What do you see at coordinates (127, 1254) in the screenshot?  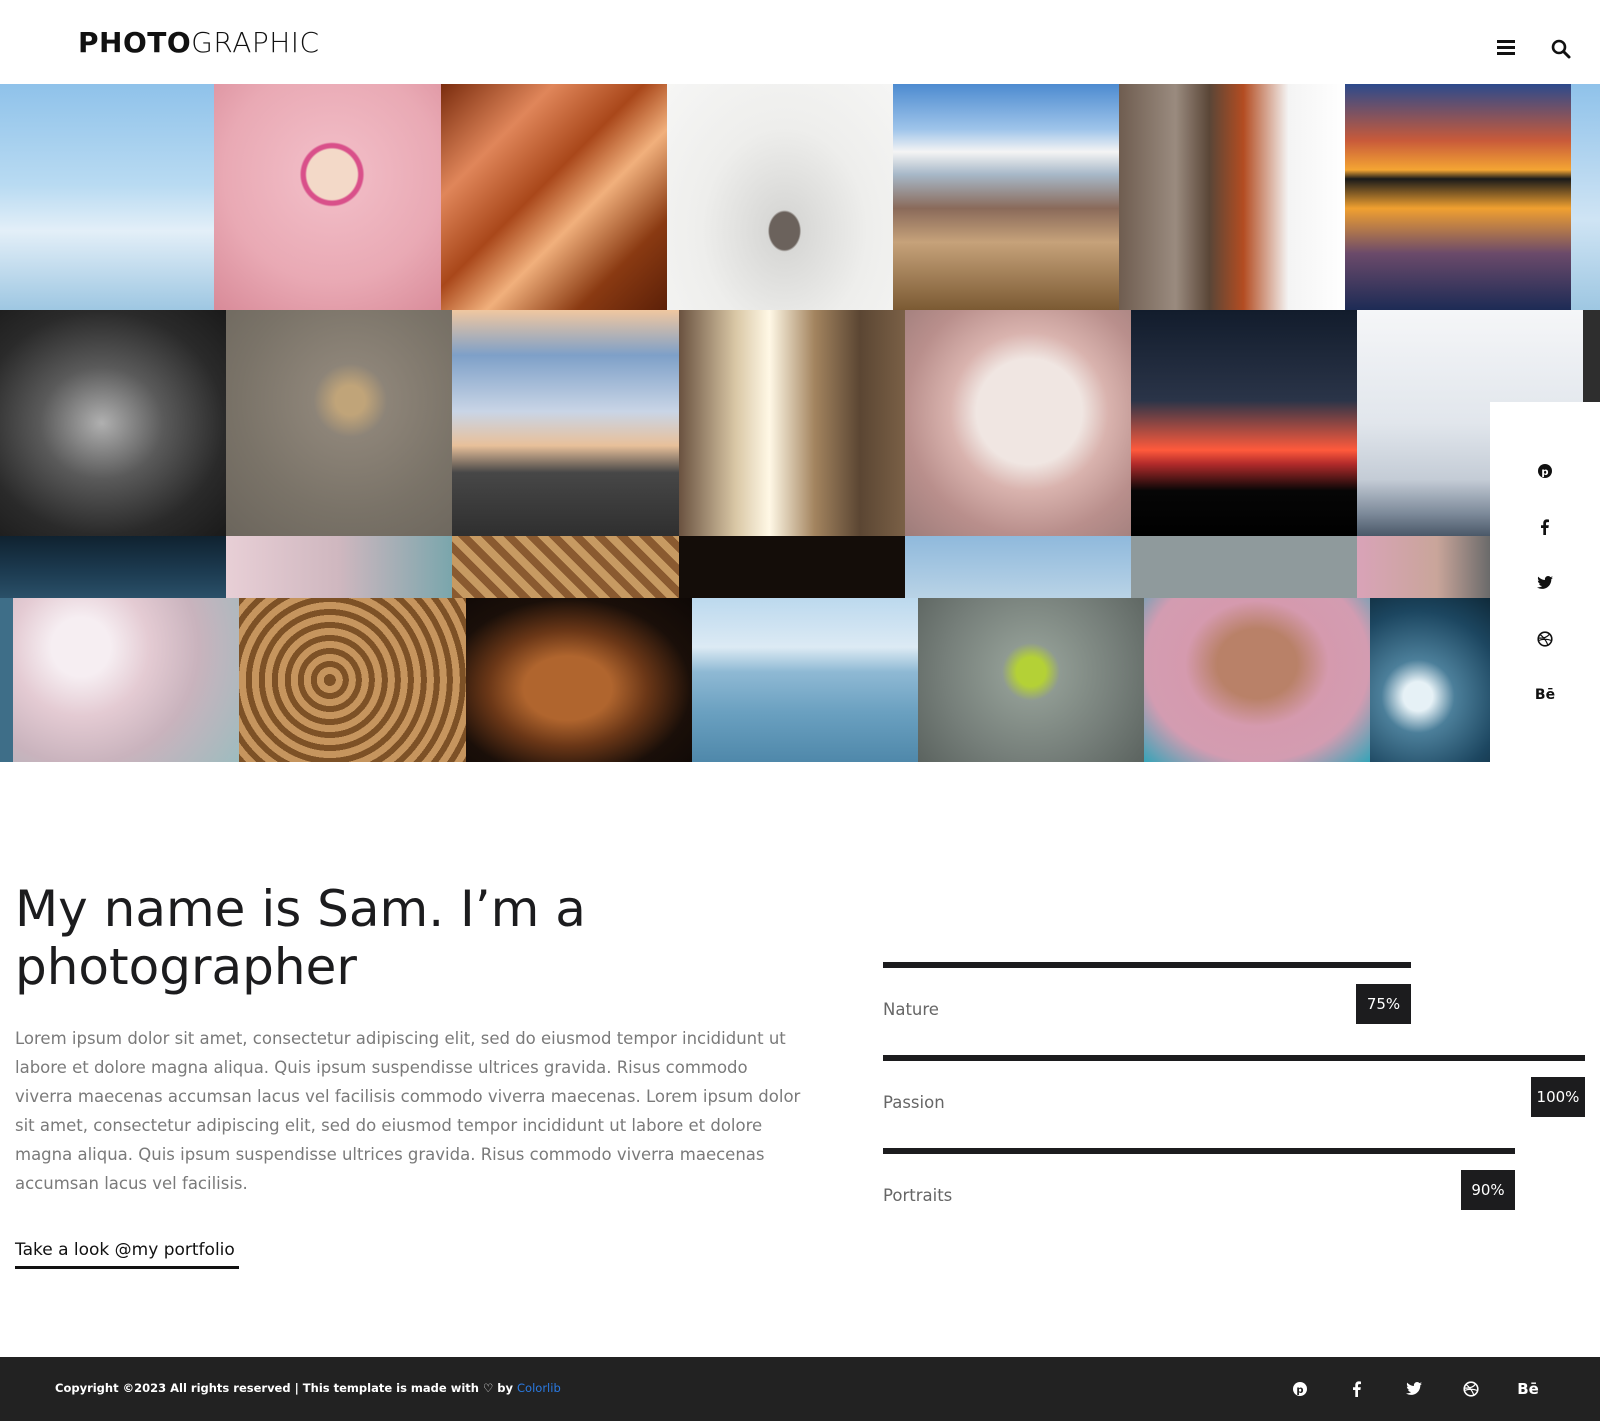 I see `portfolio-link: Take a look @my portfolio` at bounding box center [127, 1254].